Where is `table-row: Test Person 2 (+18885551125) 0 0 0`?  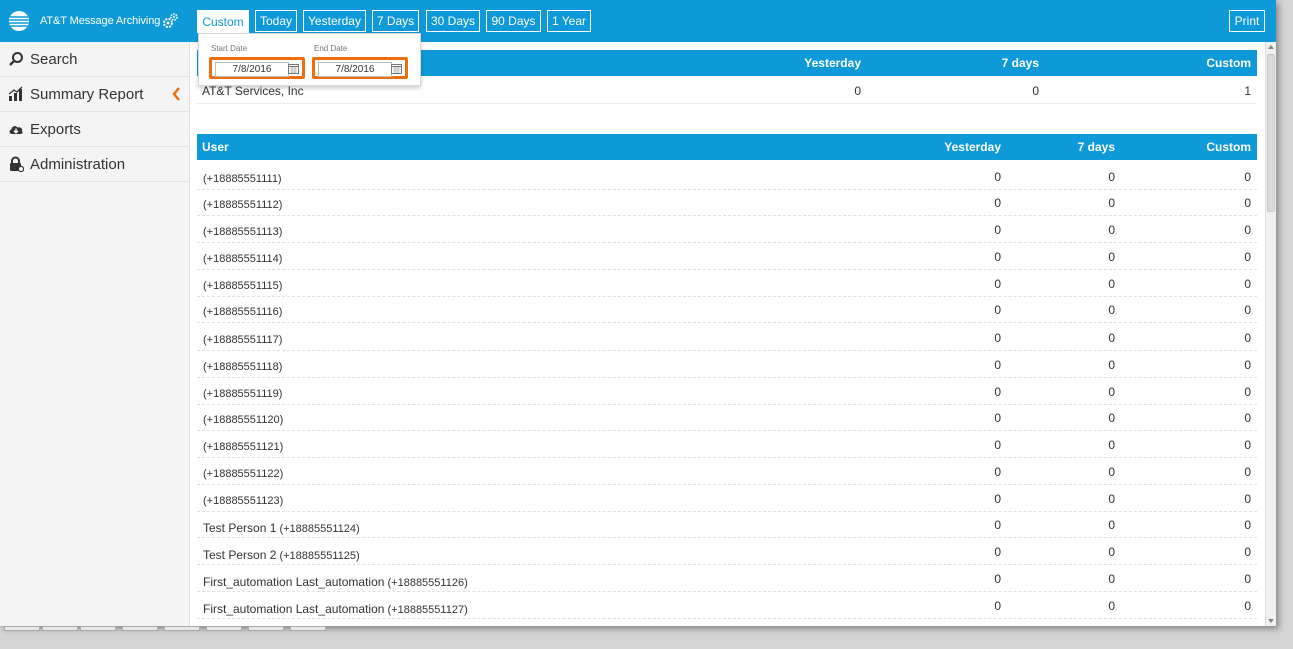 table-row: Test Person 2 (+18885551125) 0 0 0 is located at coordinates (727, 551).